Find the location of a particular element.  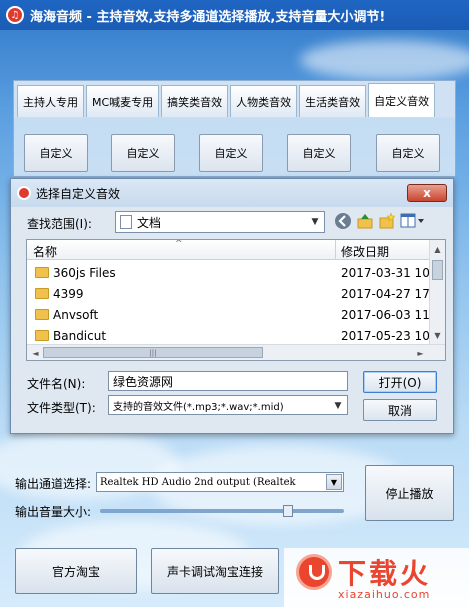

channel-label: 输出通道选择: is located at coordinates (53, 484).